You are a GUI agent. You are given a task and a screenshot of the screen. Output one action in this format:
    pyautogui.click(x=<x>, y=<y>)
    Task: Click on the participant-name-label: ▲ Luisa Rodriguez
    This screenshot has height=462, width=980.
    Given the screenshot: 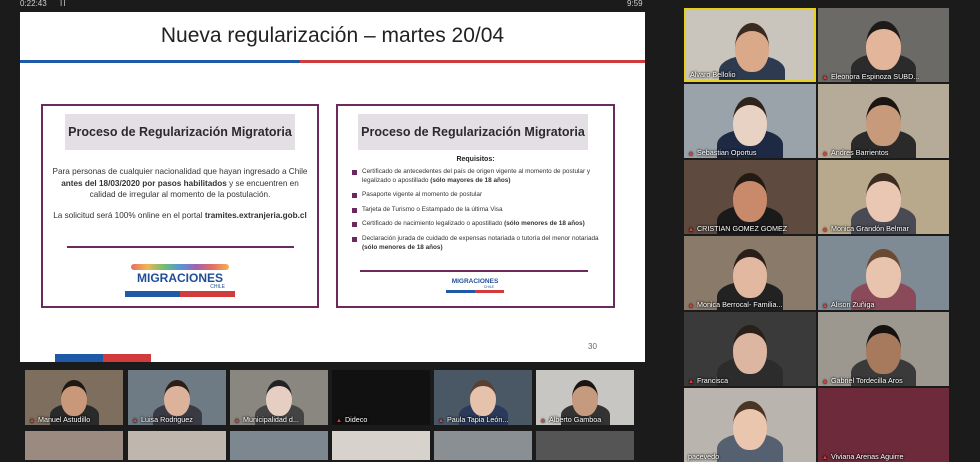 What is the action you would take?
    pyautogui.click(x=162, y=419)
    